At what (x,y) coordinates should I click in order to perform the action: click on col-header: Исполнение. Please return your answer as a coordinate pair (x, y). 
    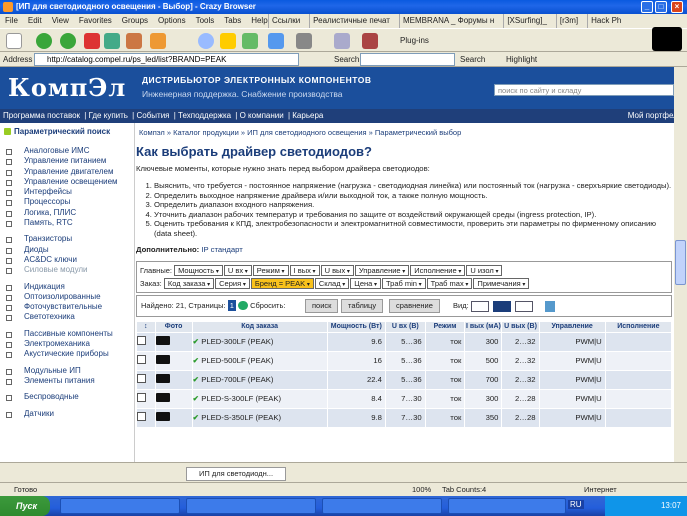
    Looking at the image, I should click on (638, 326).